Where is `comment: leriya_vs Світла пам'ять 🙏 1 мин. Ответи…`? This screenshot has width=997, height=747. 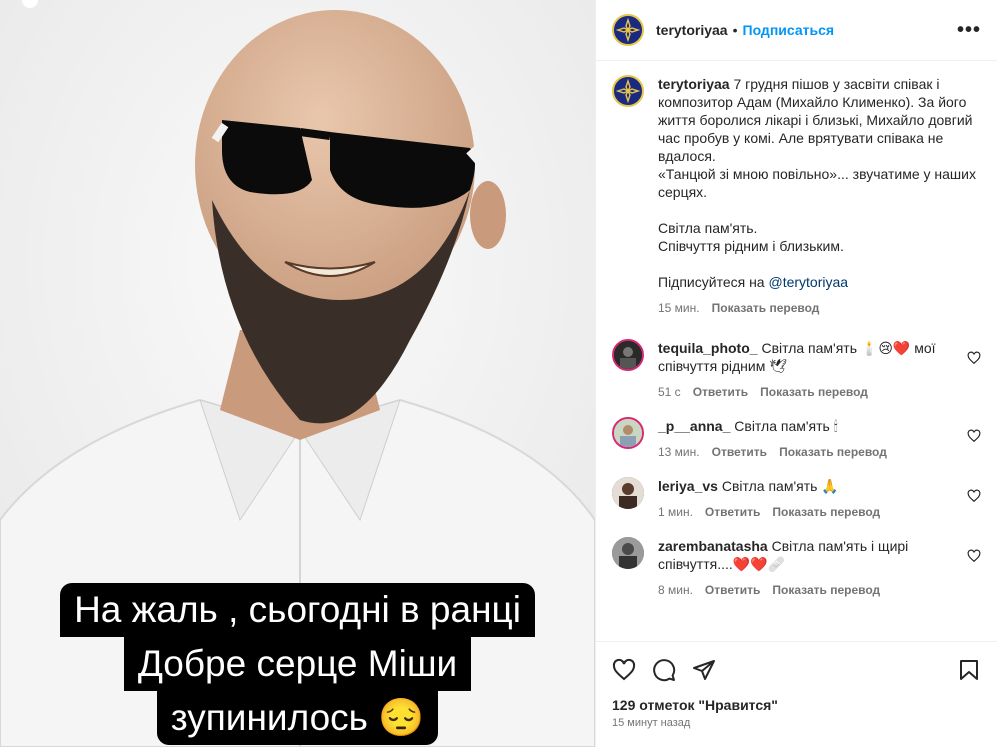 comment: leriya_vs Світла пам'ять 🙏 1 мин. Ответи… is located at coordinates (796, 498).